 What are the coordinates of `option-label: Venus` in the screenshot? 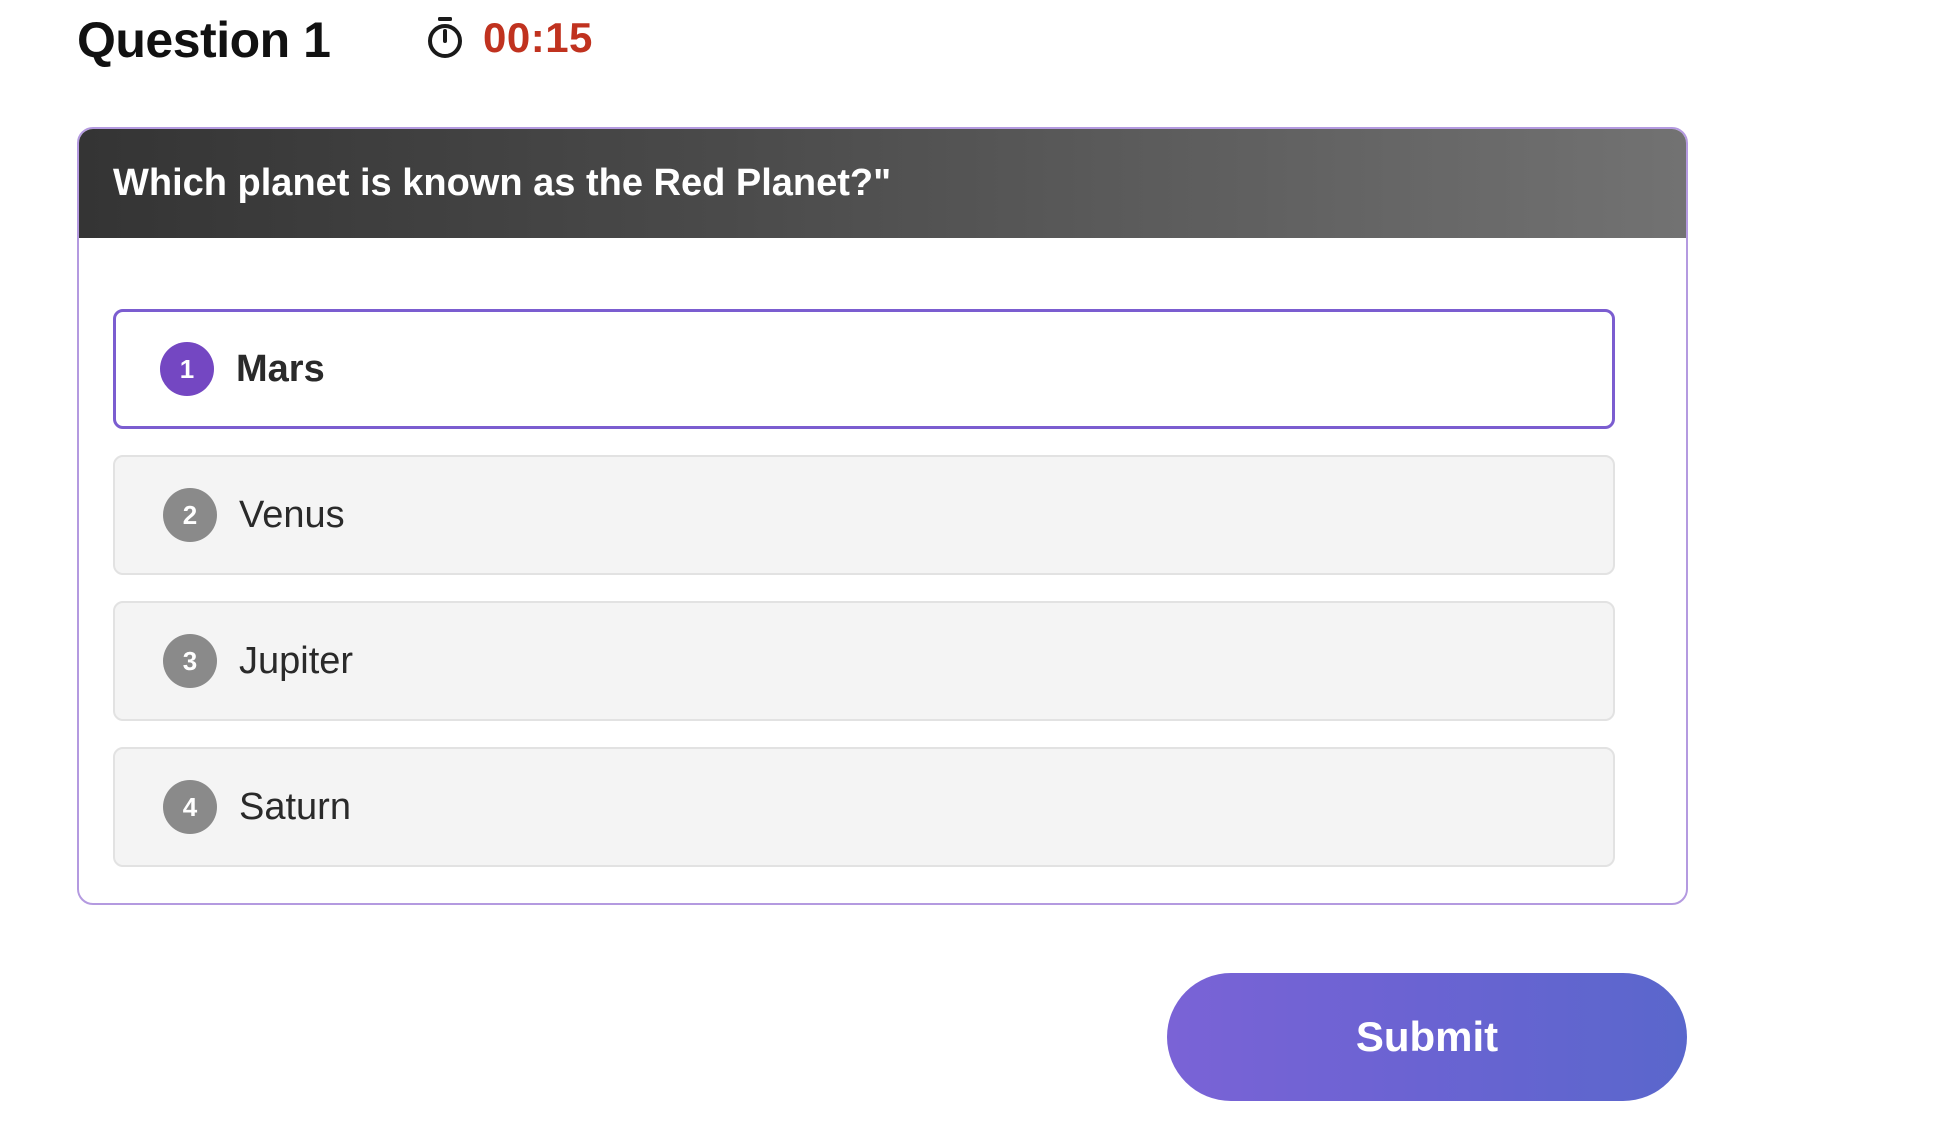 It's located at (292, 514).